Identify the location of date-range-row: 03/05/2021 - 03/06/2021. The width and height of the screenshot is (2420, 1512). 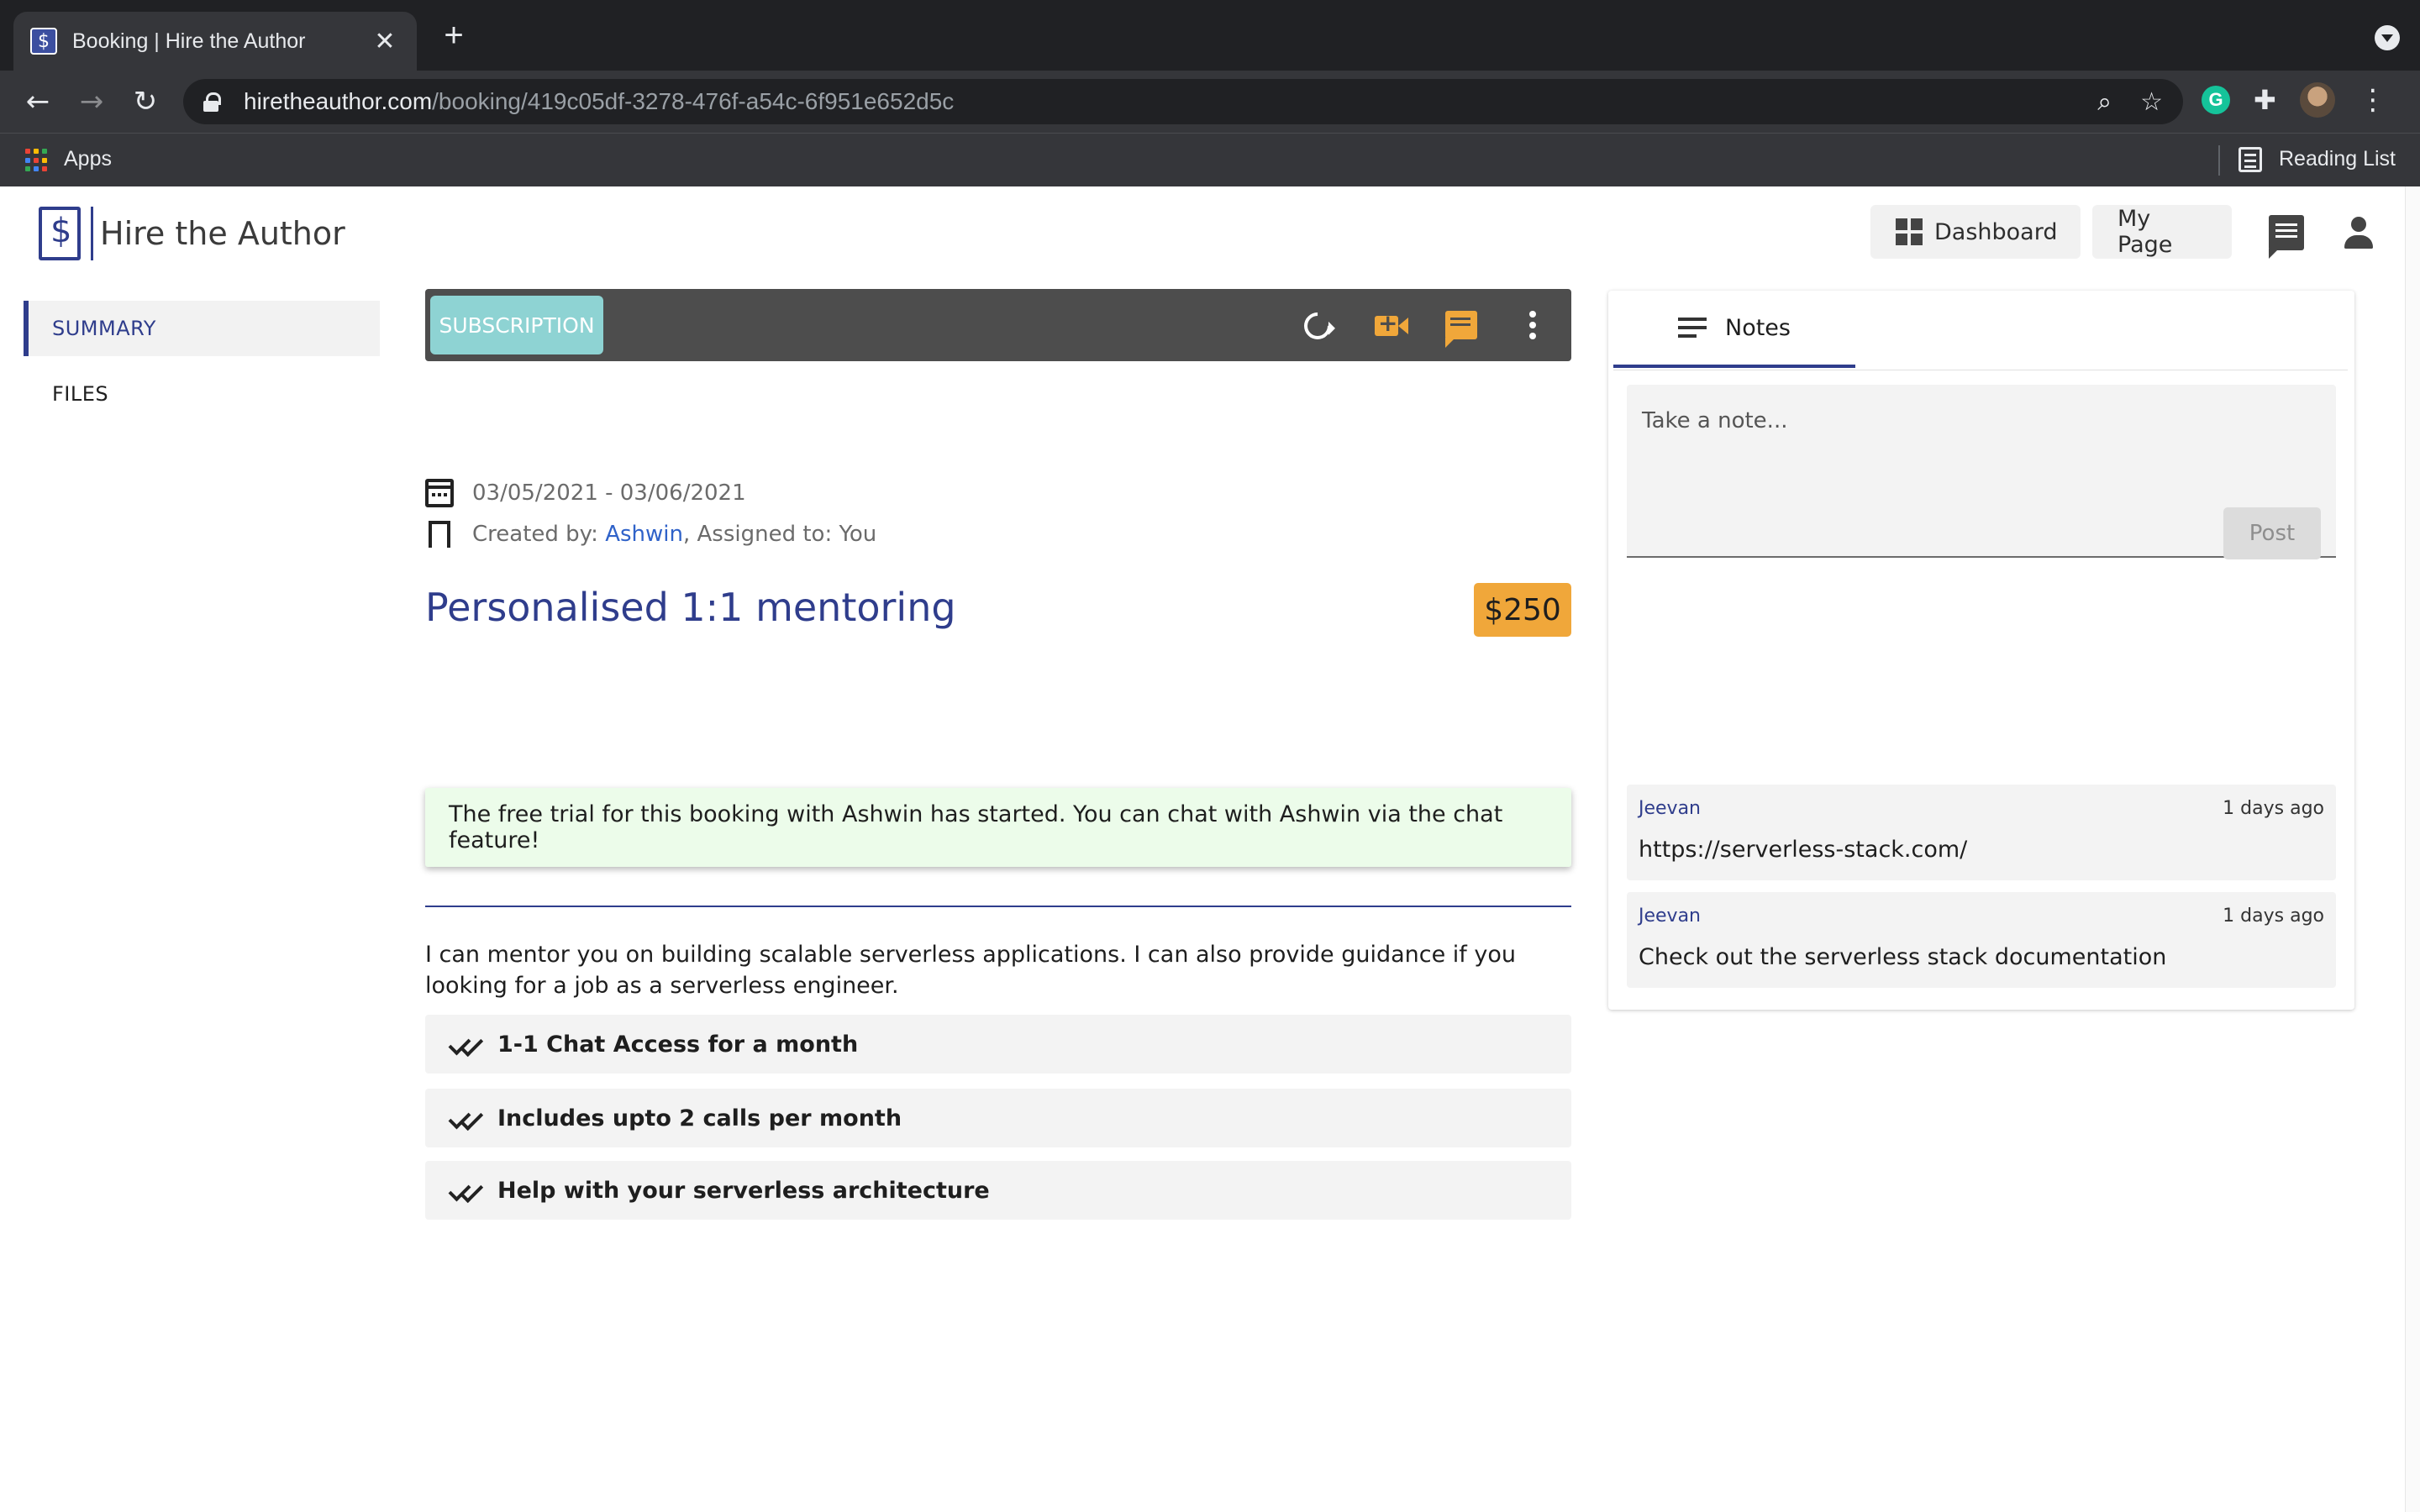
(585, 493).